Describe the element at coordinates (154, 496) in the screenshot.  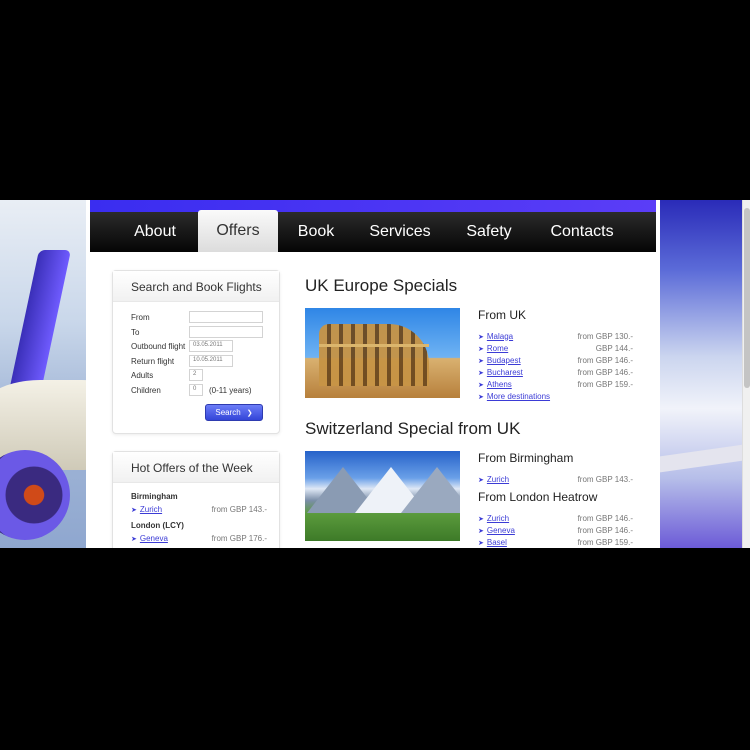
I see `hot-offer-city: Birmingham` at that location.